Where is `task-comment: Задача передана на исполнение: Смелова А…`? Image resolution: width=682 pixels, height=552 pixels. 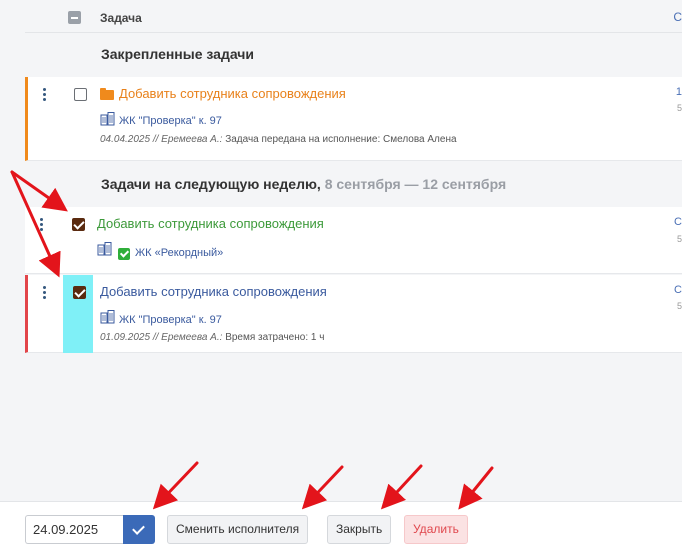 task-comment: Задача передана на исполнение: Смелова А… is located at coordinates (341, 139).